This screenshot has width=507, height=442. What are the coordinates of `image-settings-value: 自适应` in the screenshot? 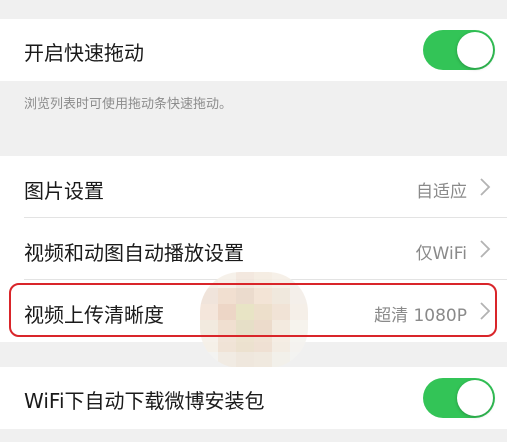 It's located at (441, 192).